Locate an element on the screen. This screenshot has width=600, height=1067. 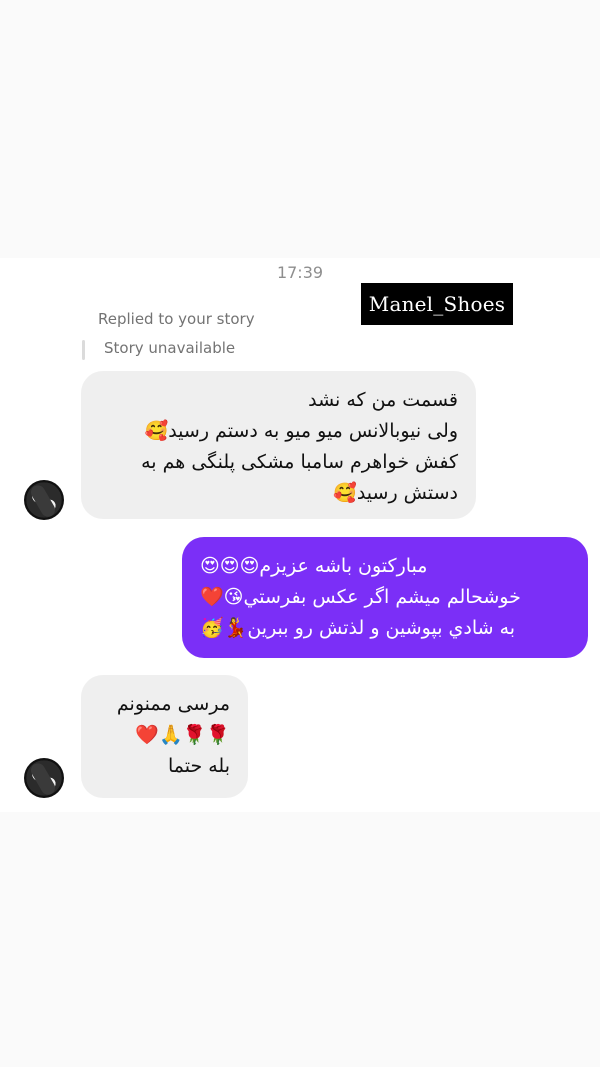
story-quote-bar is located at coordinates (83, 350).